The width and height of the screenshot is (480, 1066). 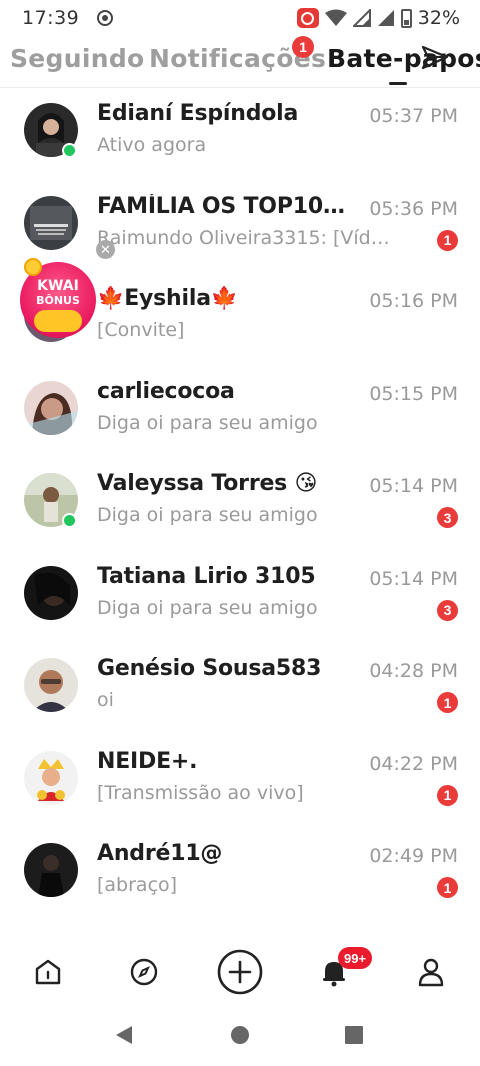 I want to click on status-bar: 17:39 32%, so click(x=240, y=18).